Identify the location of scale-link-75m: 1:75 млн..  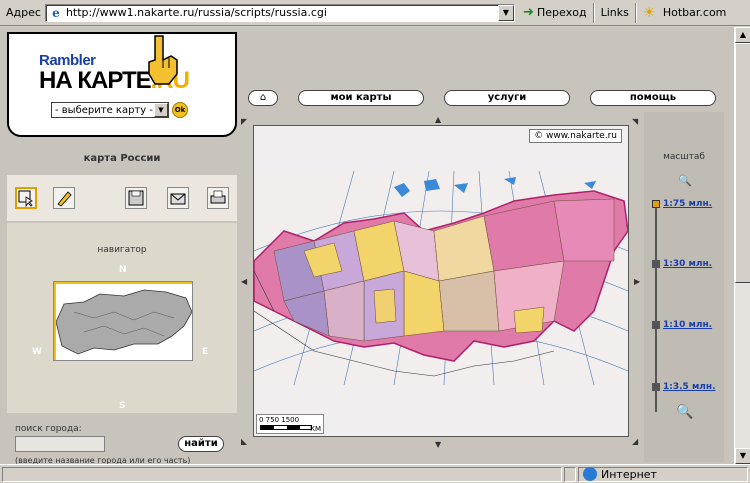
(687, 204).